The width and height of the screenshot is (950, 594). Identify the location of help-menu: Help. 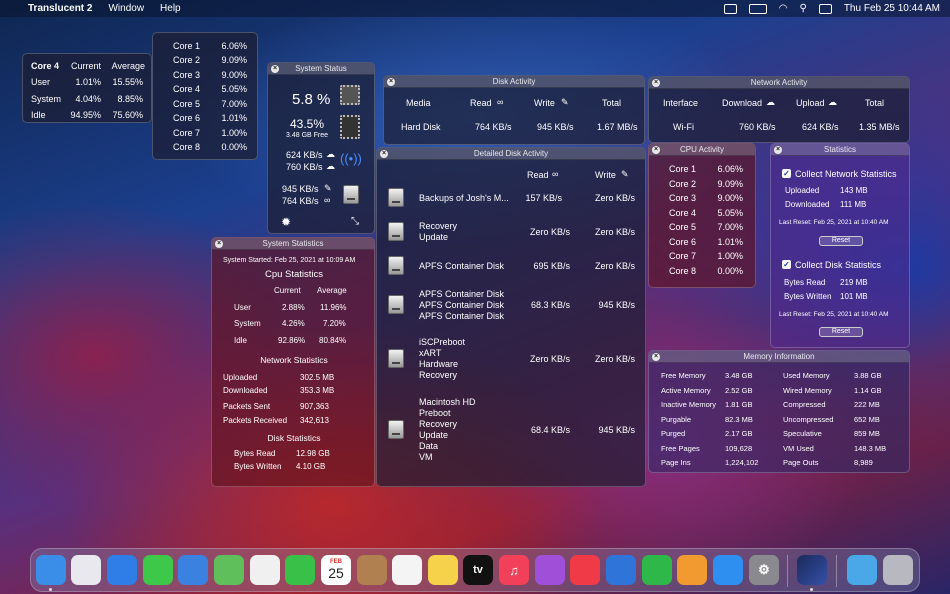
(170, 8).